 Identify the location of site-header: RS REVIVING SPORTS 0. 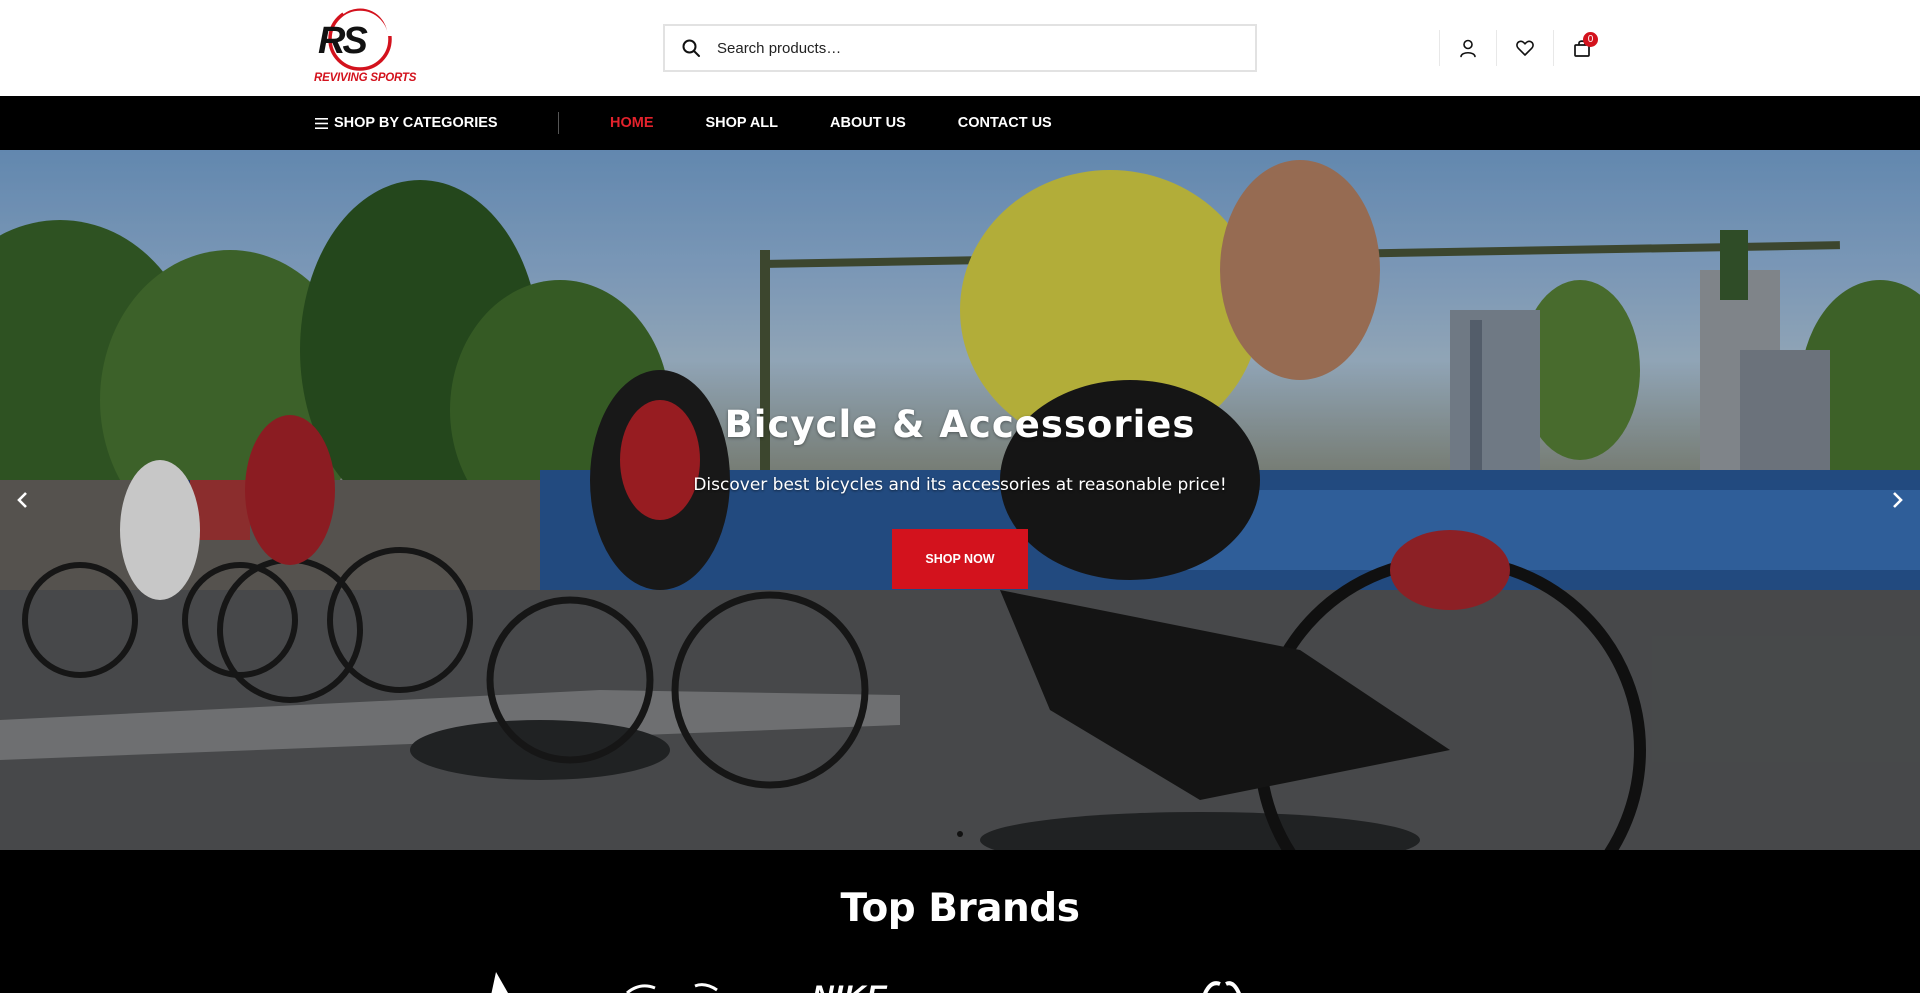
(960, 48).